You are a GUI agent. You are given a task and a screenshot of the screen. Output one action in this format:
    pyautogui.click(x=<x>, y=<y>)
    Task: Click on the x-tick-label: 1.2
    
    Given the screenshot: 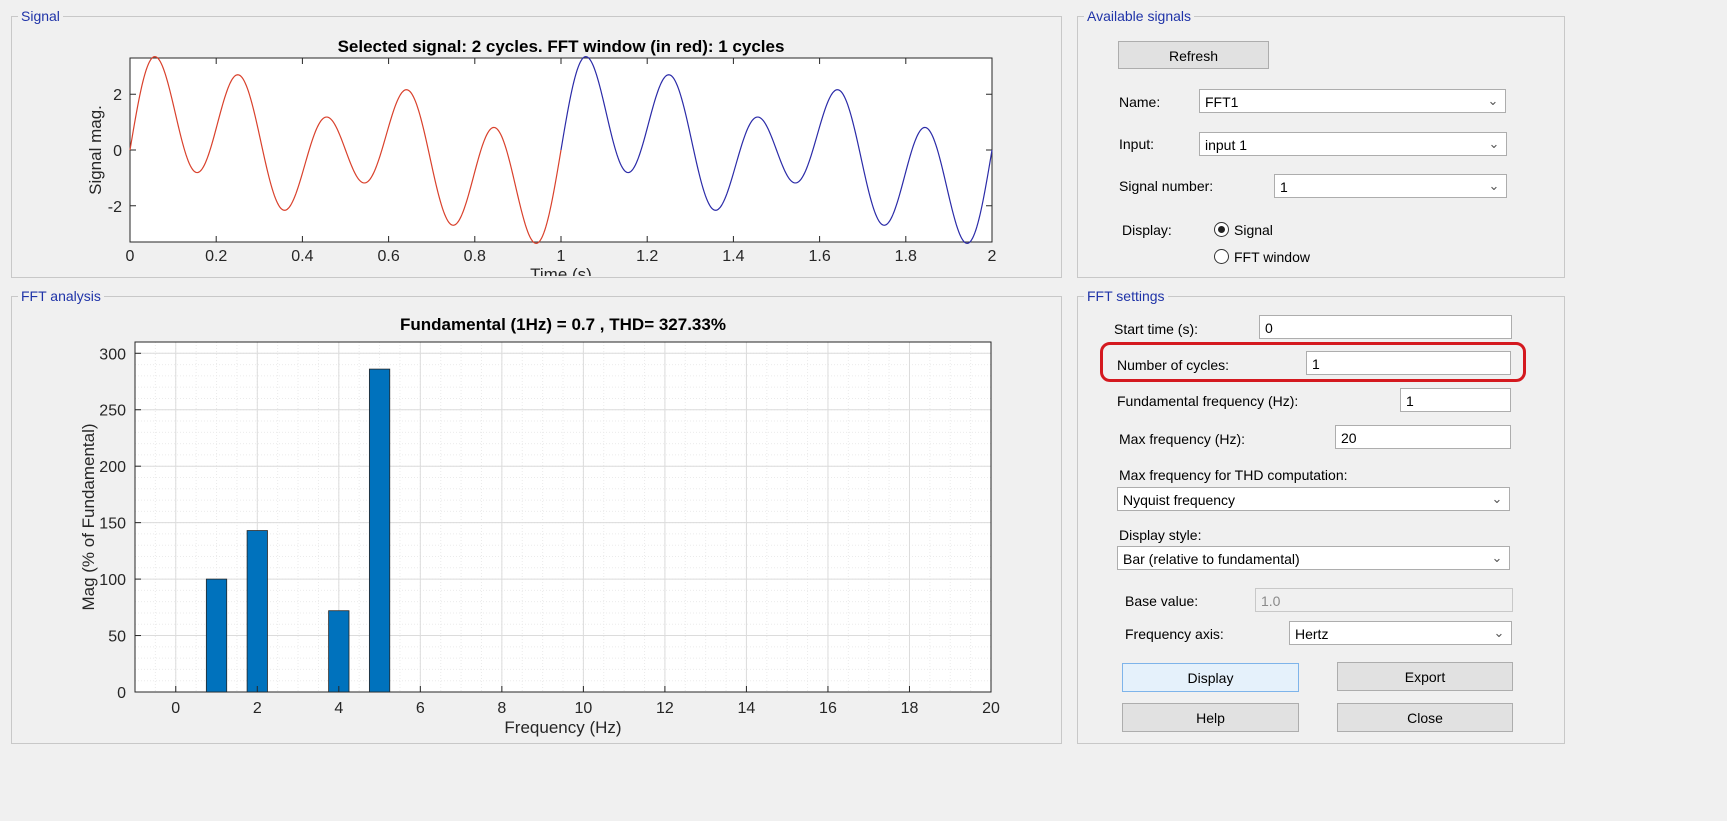 What is the action you would take?
    pyautogui.click(x=647, y=256)
    